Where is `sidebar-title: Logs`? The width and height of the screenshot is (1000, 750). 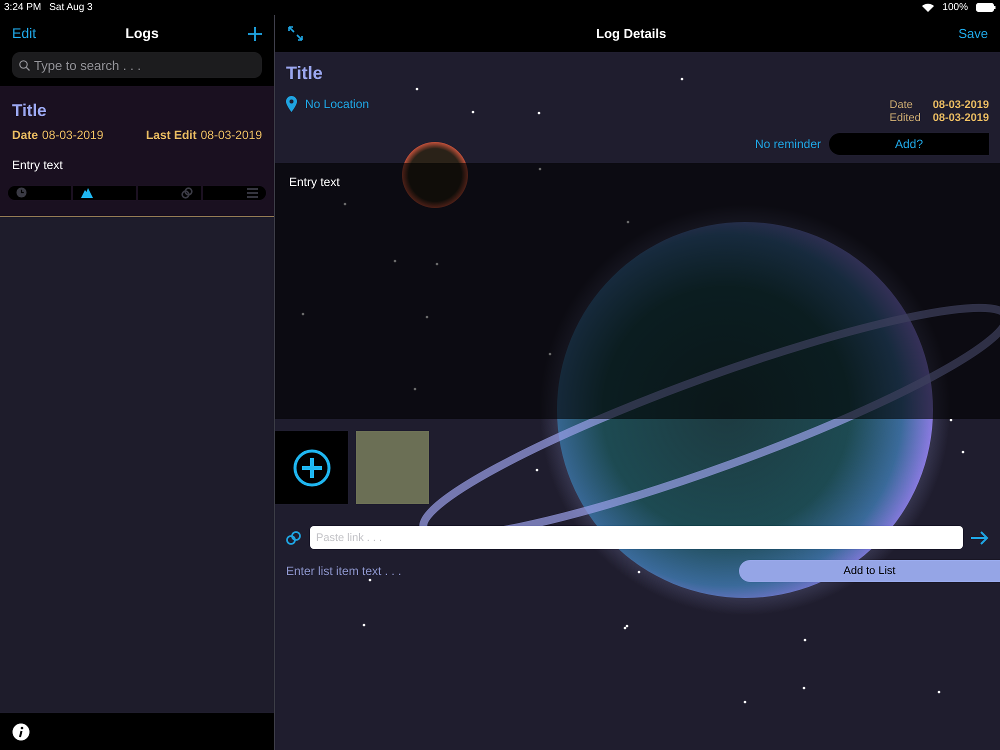 sidebar-title: Logs is located at coordinates (142, 33).